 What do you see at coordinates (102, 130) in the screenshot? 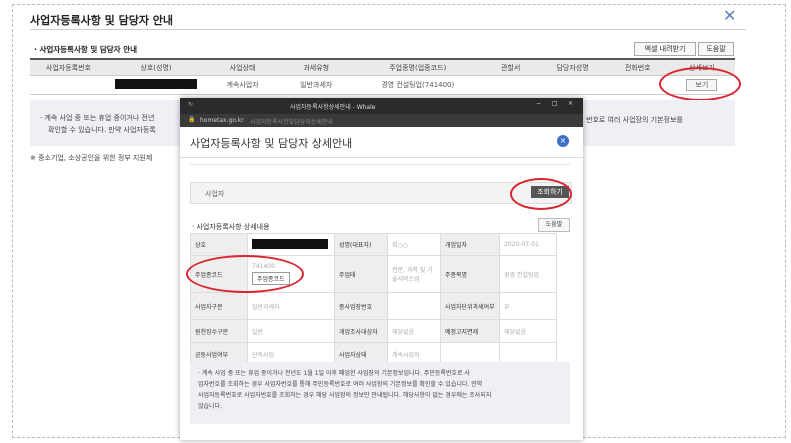
I see `notice-line: 확인할 수 있습니다. 만약 사업자등록` at bounding box center [102, 130].